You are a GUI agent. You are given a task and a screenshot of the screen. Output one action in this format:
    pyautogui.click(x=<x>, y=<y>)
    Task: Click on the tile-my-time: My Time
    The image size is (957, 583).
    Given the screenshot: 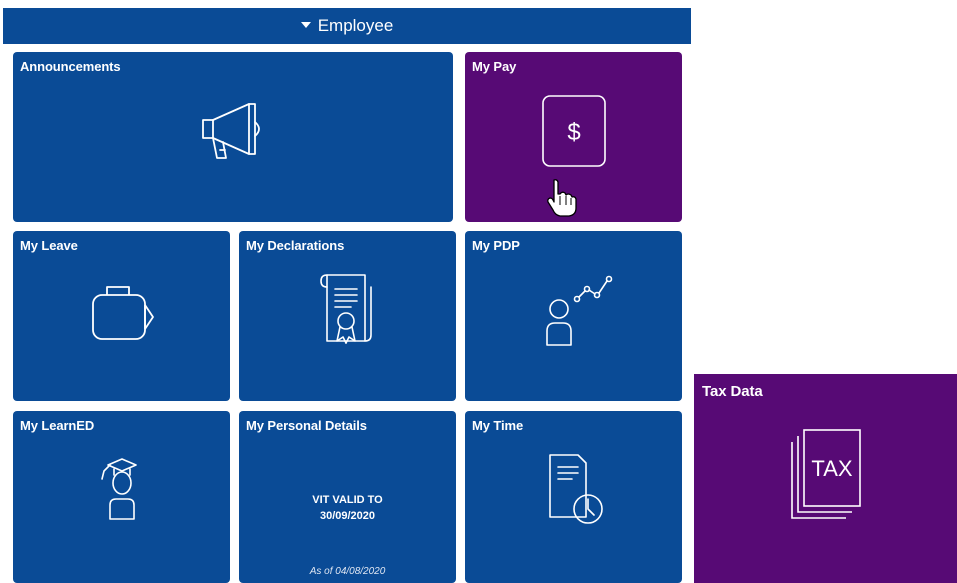 What is the action you would take?
    pyautogui.click(x=573, y=497)
    